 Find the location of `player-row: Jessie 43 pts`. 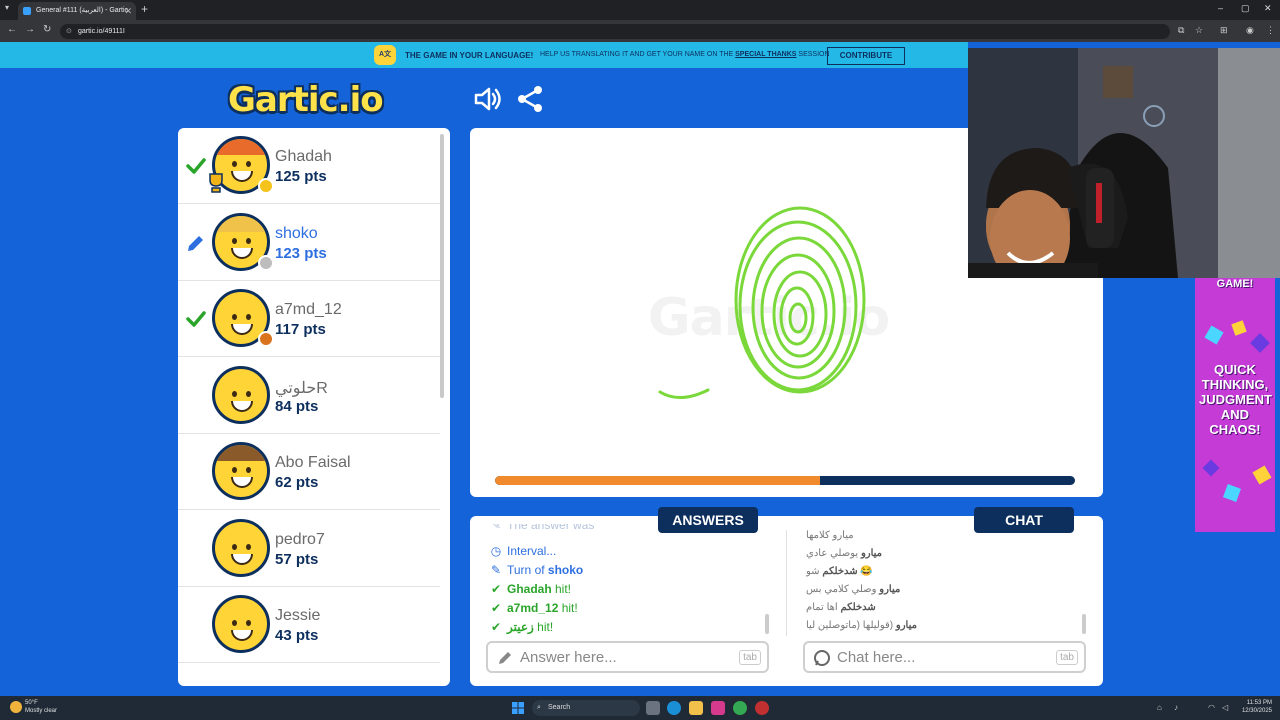

player-row: Jessie 43 pts is located at coordinates (309, 625).